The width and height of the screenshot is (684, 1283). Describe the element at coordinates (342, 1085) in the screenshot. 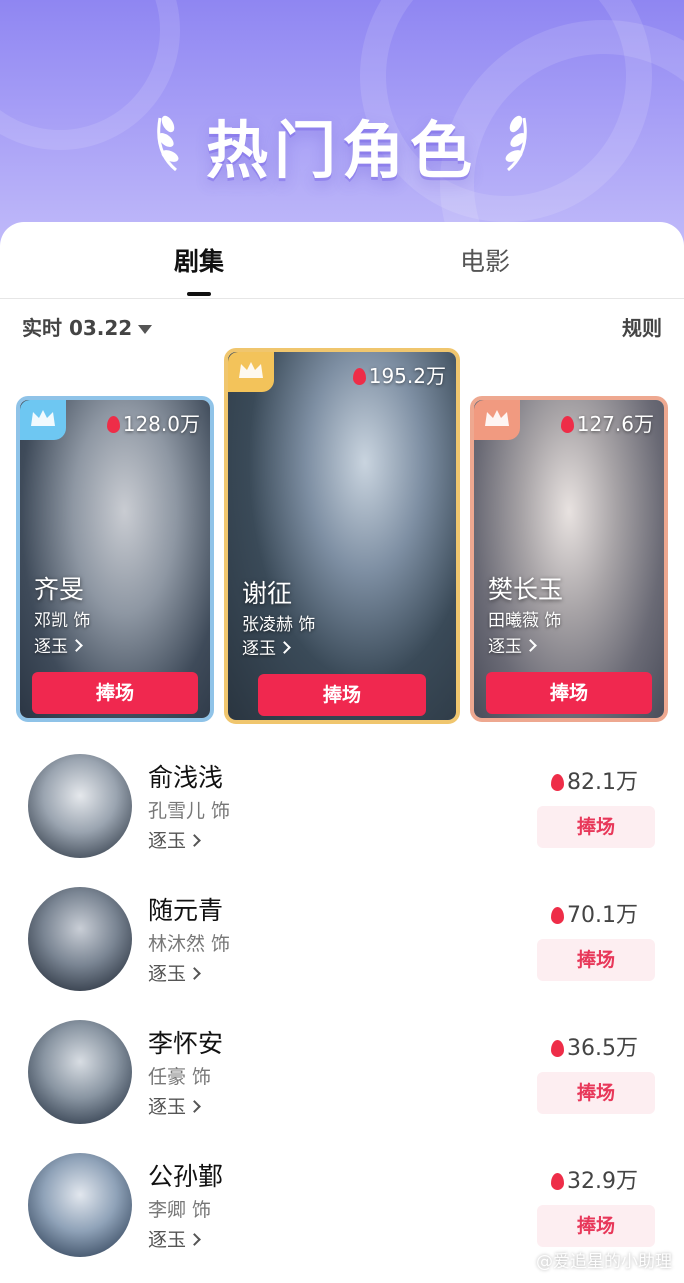

I see `list-item: 李怀安 任豪 饰 逐玉 36.5万 捧场` at that location.